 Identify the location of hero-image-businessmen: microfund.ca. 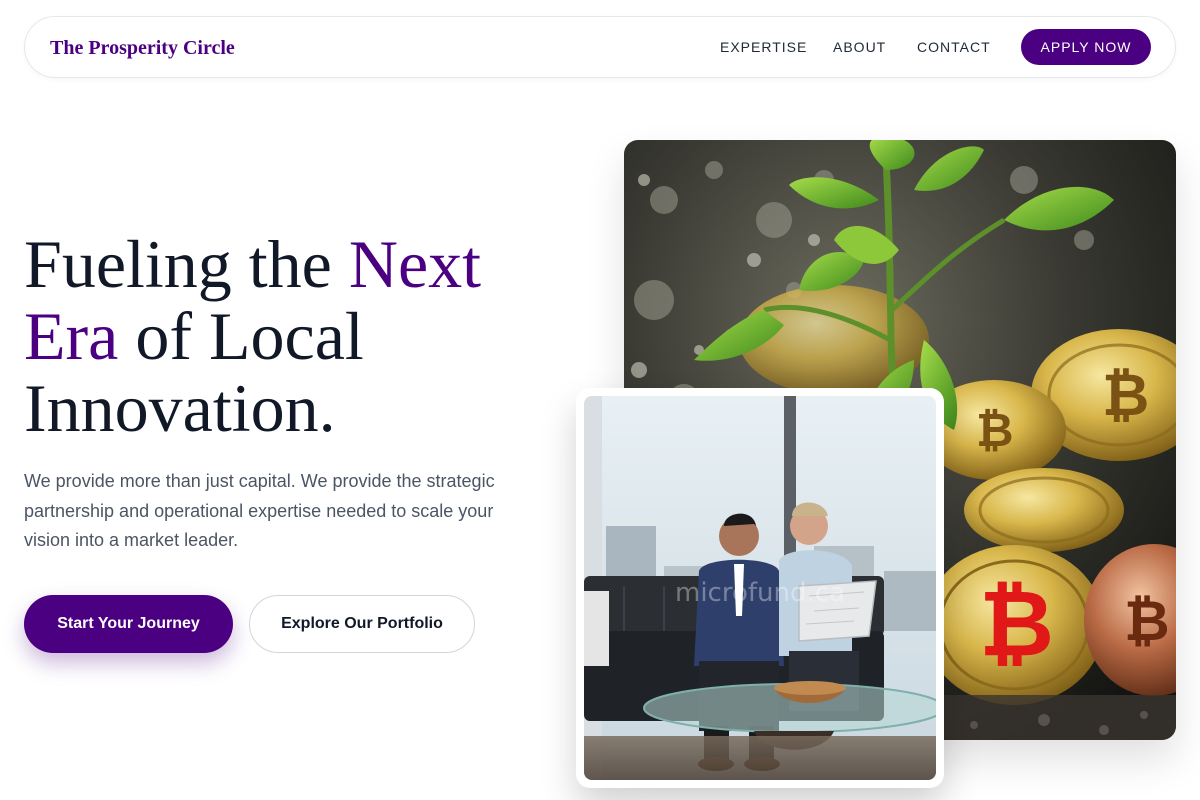
(760, 588).